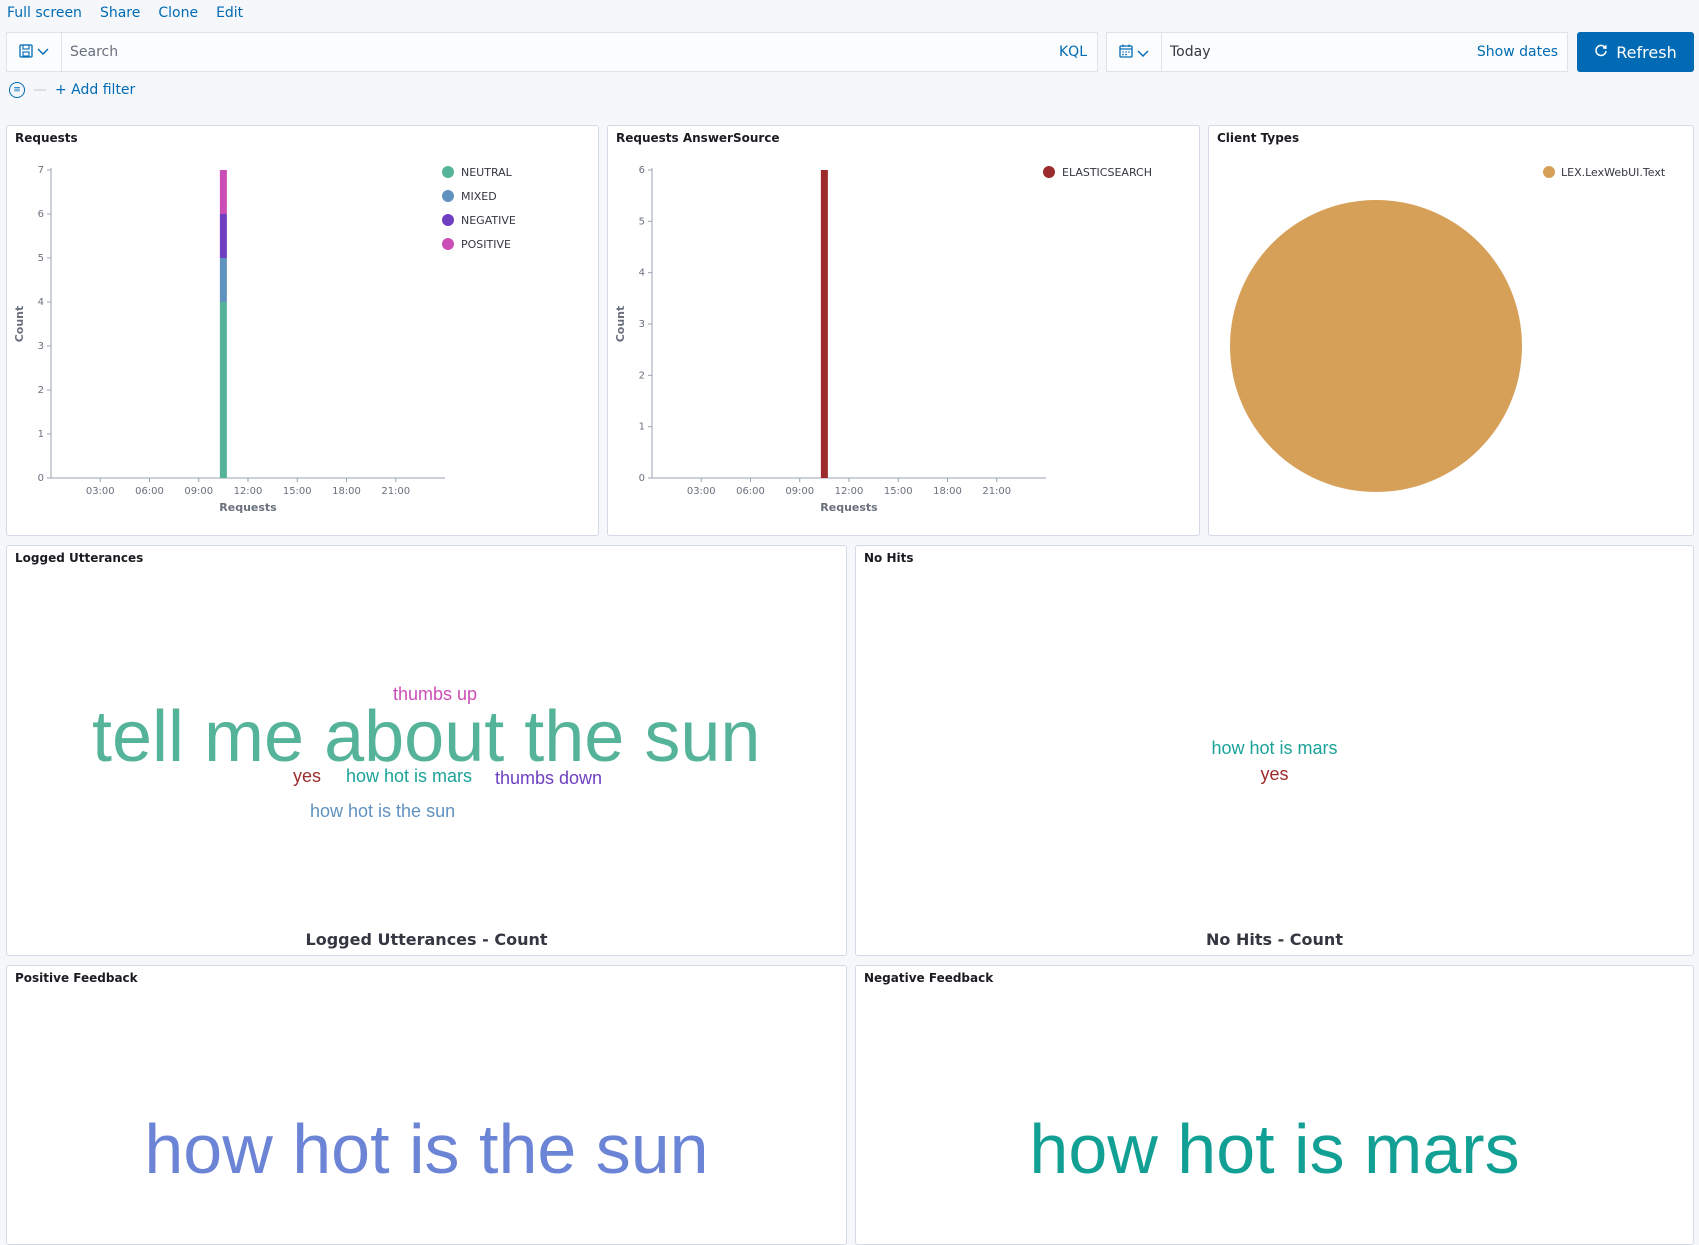  I want to click on top-nav: Full screen Share Clone Edit, so click(121, 13).